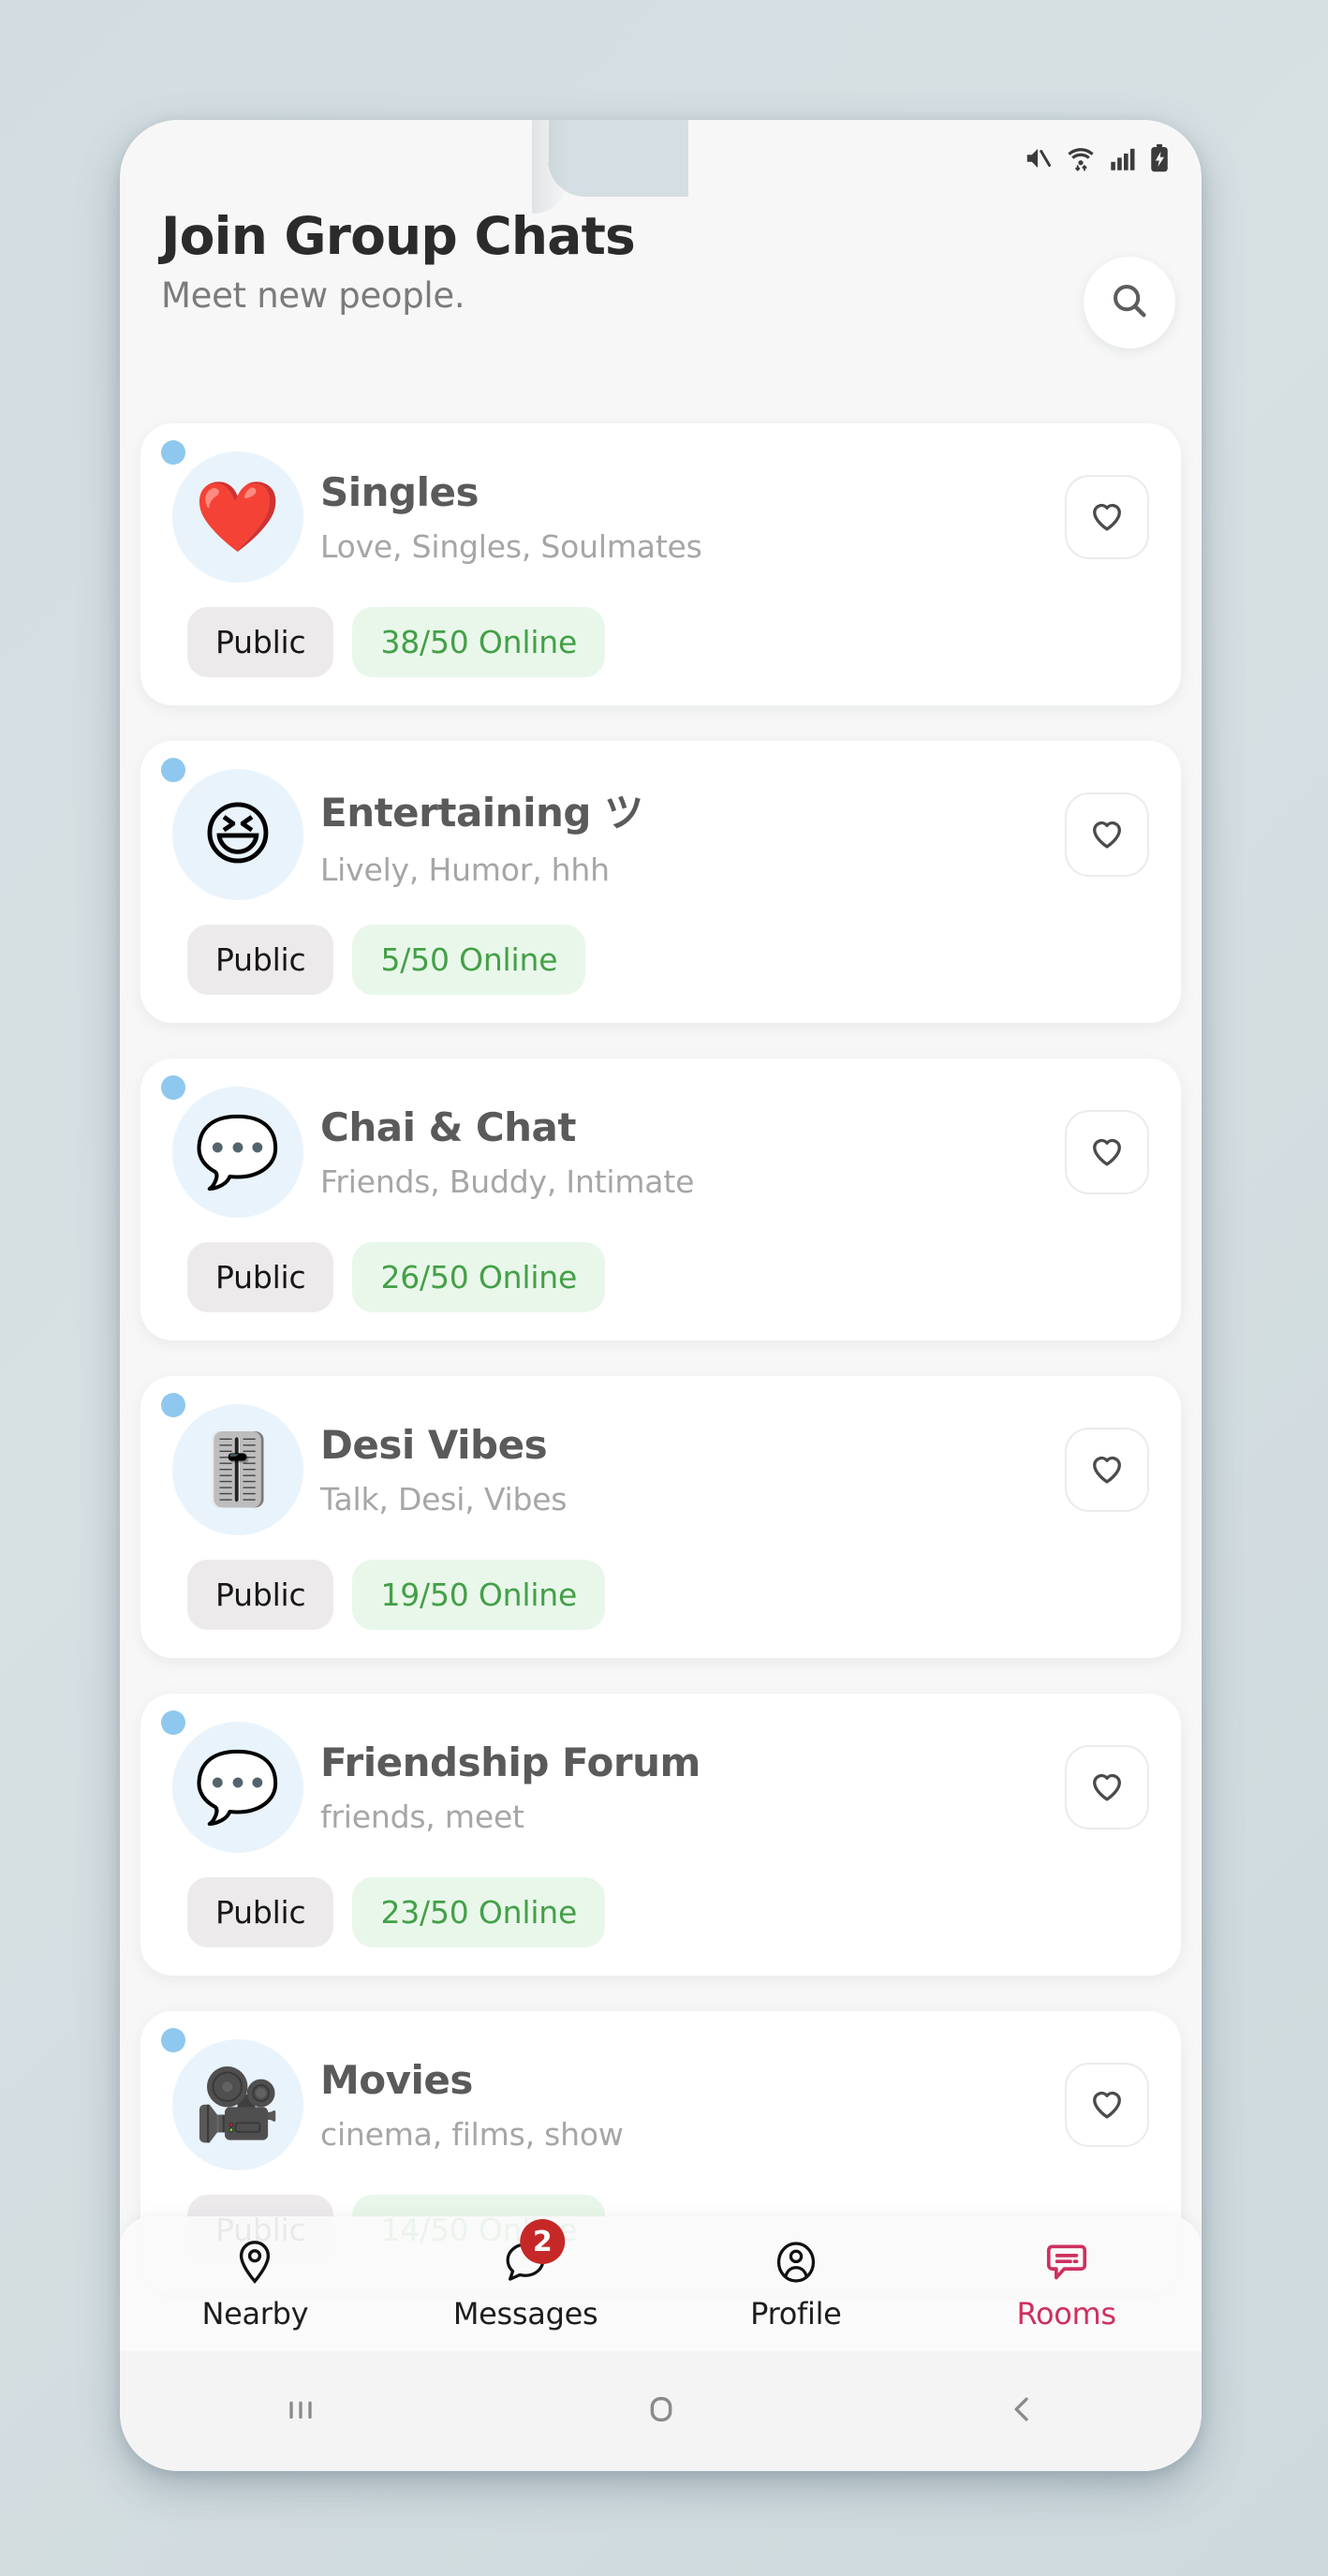  What do you see at coordinates (479, 642) in the screenshot?
I see `online-count-pill: 38/50 Online` at bounding box center [479, 642].